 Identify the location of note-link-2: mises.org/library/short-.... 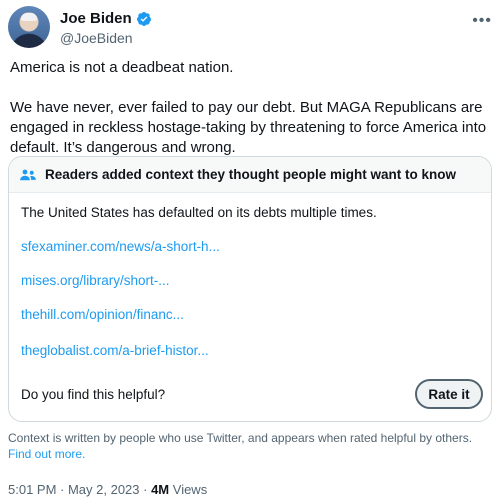
(95, 280).